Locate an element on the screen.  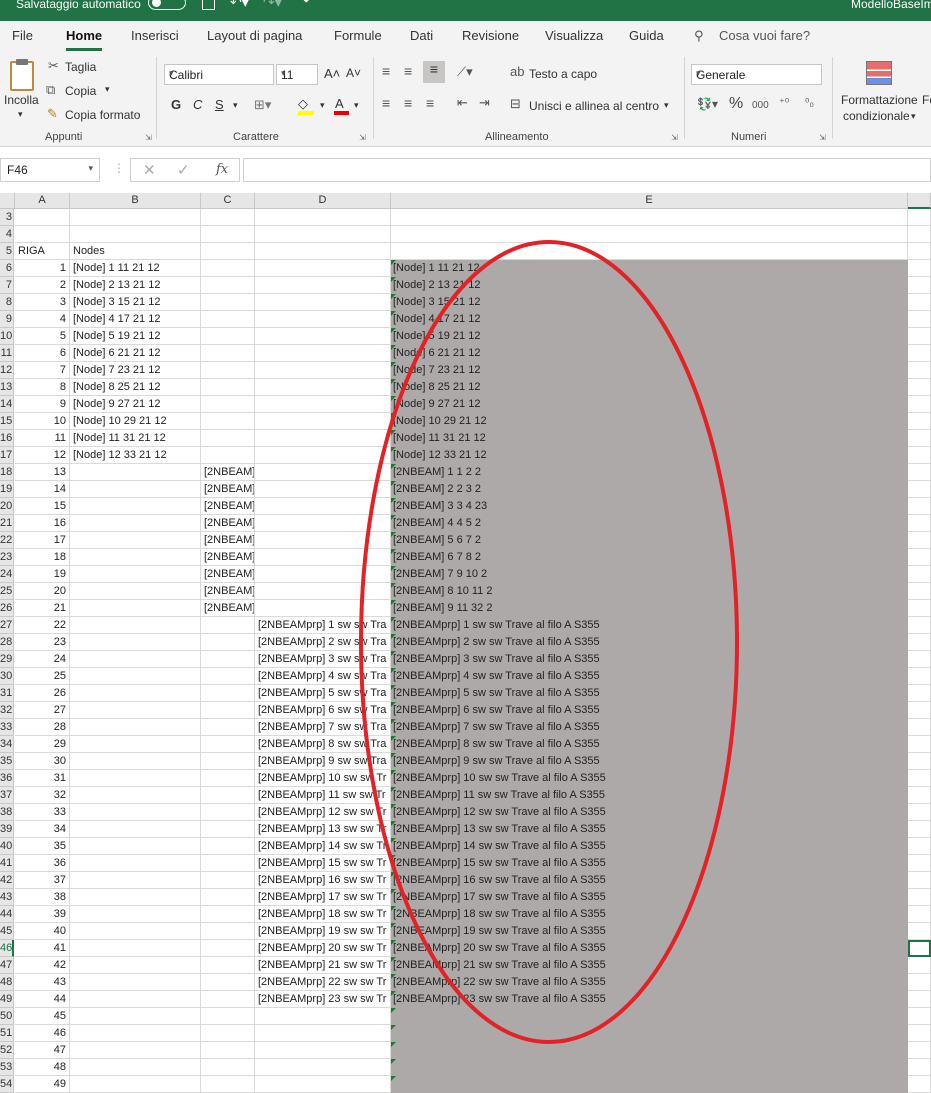
grid-cell: [2NBEAMprp] 7 sw sw Tra is located at coordinates (323, 727).